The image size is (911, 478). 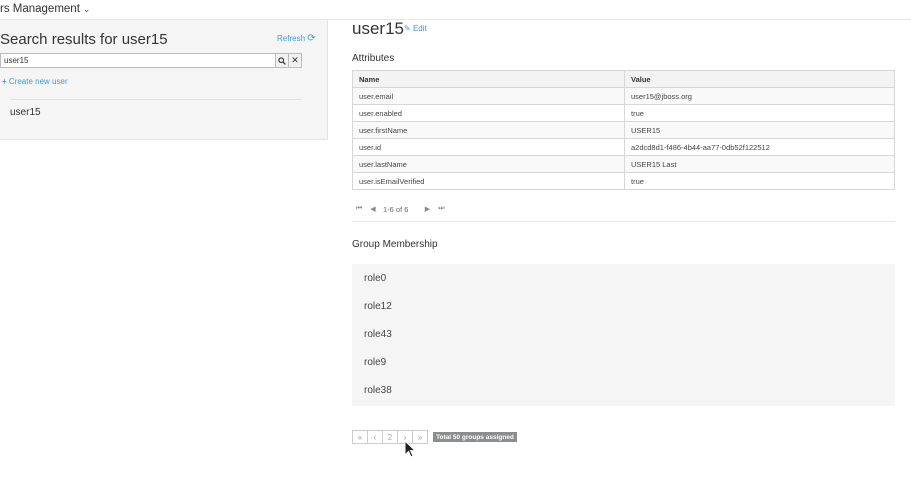 I want to click on create-new-user-label: Create new user, so click(x=38, y=81).